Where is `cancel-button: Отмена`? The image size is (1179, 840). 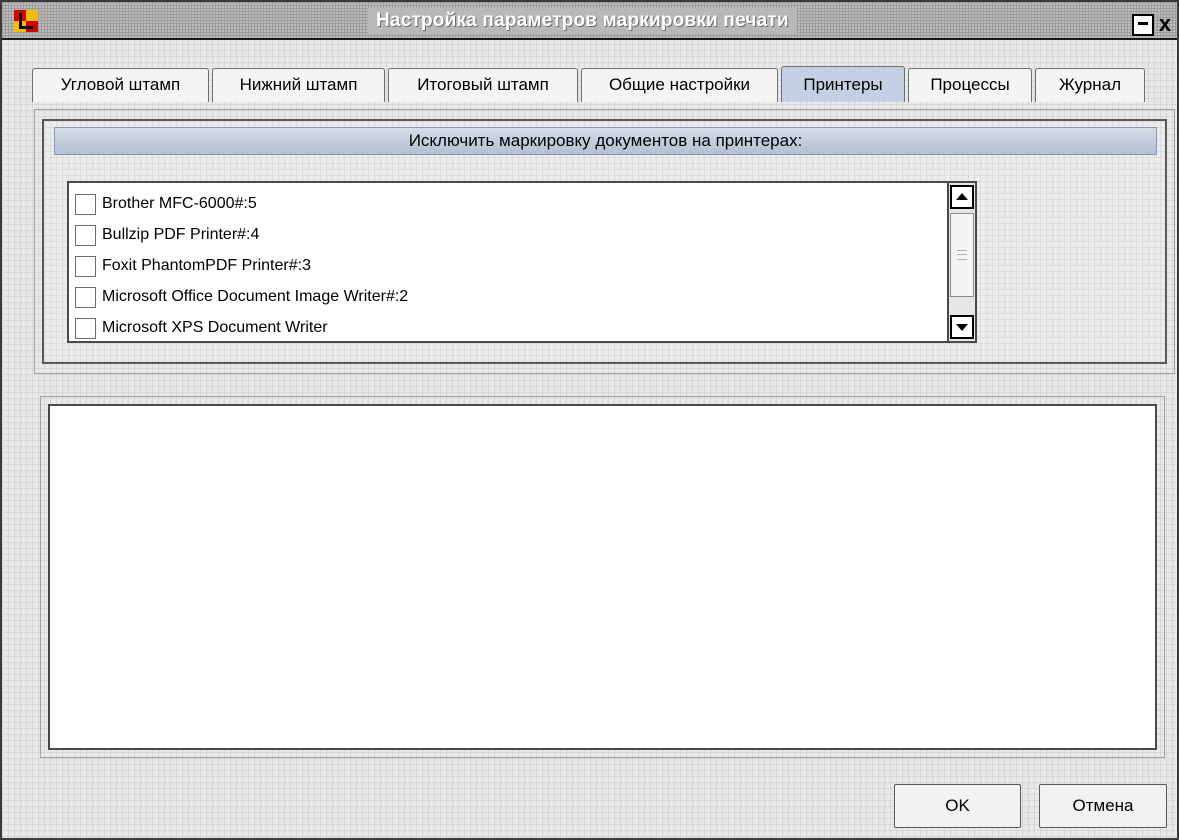 cancel-button: Отмена is located at coordinates (1103, 806).